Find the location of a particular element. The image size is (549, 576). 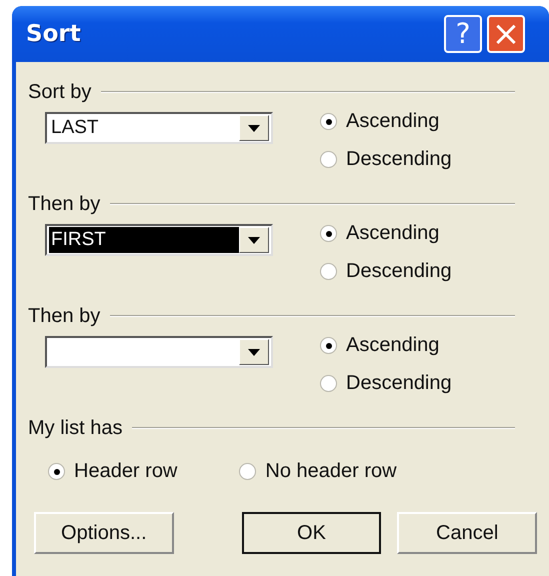

dropdown-field is located at coordinates (159, 352).